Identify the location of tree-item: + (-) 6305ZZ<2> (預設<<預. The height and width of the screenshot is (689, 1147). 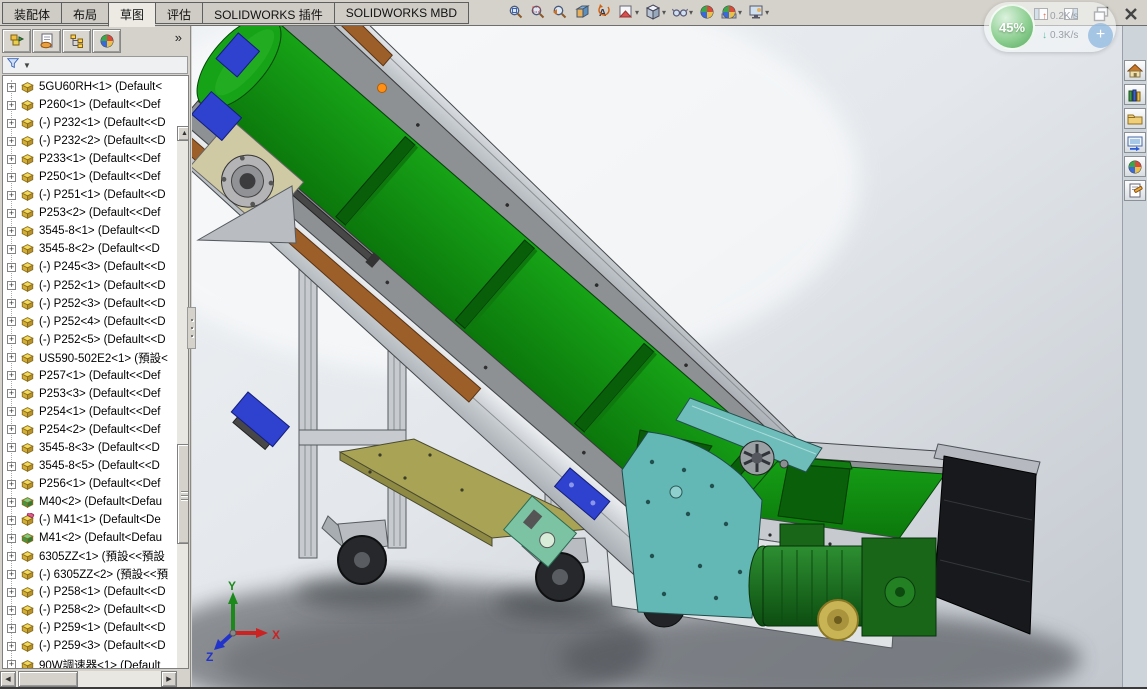
(95, 574).